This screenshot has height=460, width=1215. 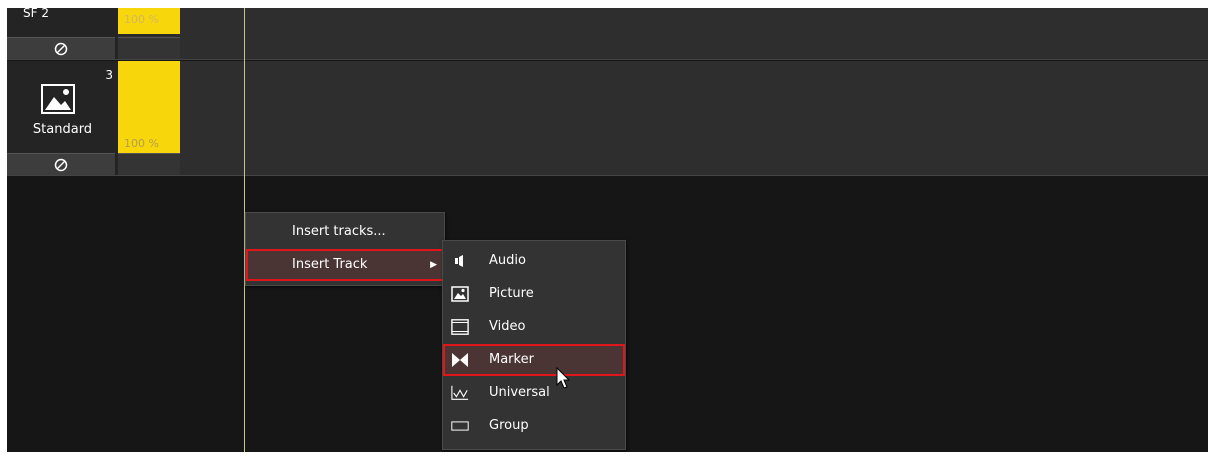 What do you see at coordinates (519, 392) in the screenshot?
I see `submenu-item-label: Universal` at bounding box center [519, 392].